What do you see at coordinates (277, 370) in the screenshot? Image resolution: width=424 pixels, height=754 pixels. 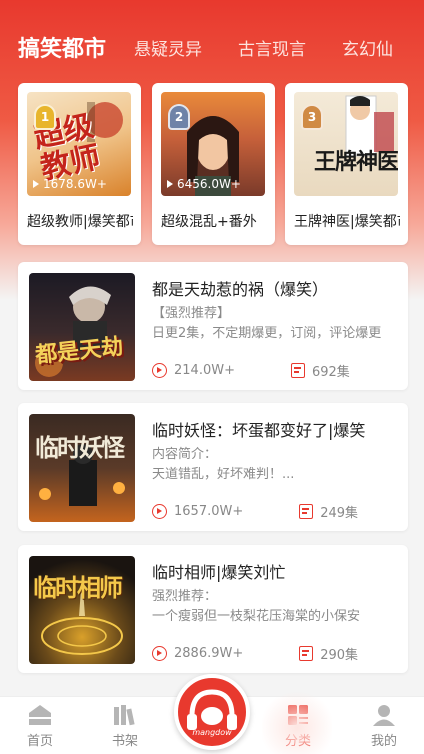 I see `book-meta: 214.0W+ 692集` at bounding box center [277, 370].